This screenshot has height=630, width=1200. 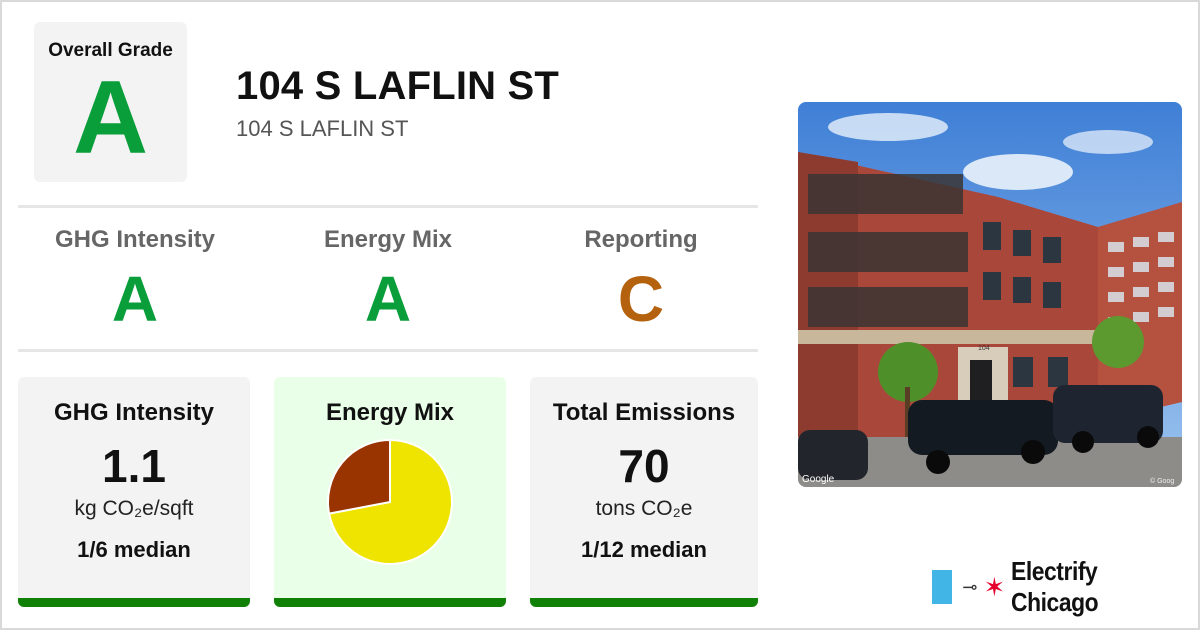 I want to click on total-emissions-card: Total Emissions 70 tons CO₂e 1/12 median, so click(x=644, y=492).